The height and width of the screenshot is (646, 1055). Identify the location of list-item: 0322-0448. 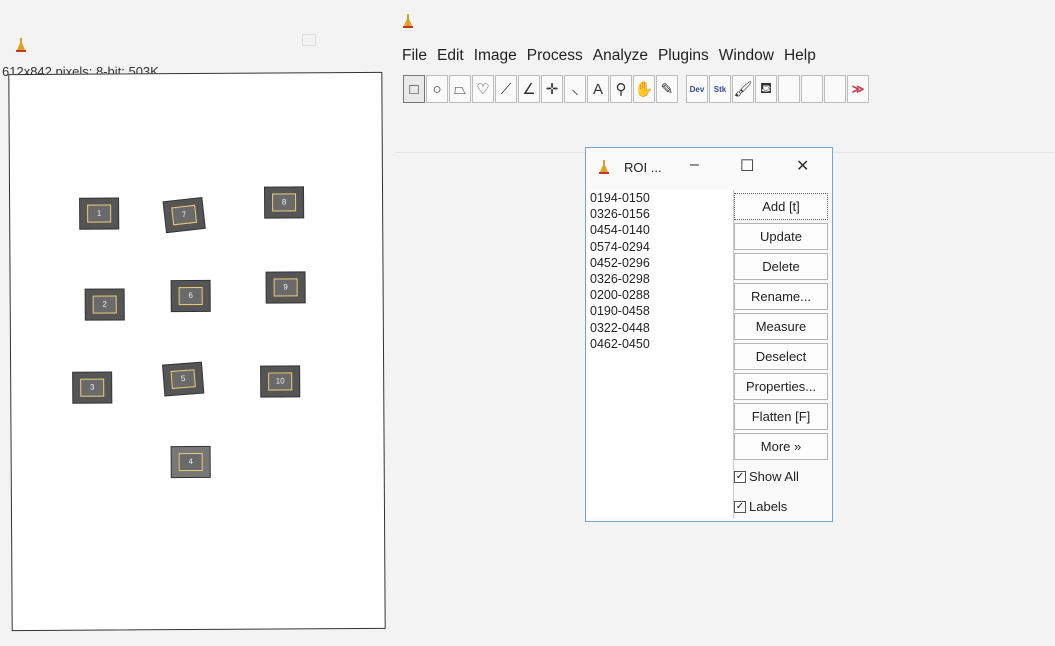
(660, 328).